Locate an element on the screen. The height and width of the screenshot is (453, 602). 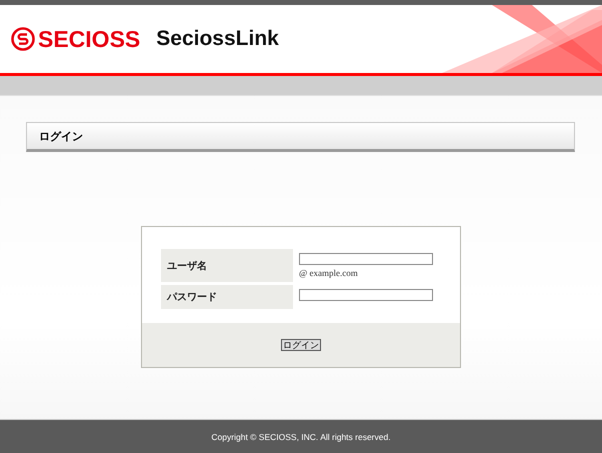
field-label: ユーザ名 is located at coordinates (227, 265).